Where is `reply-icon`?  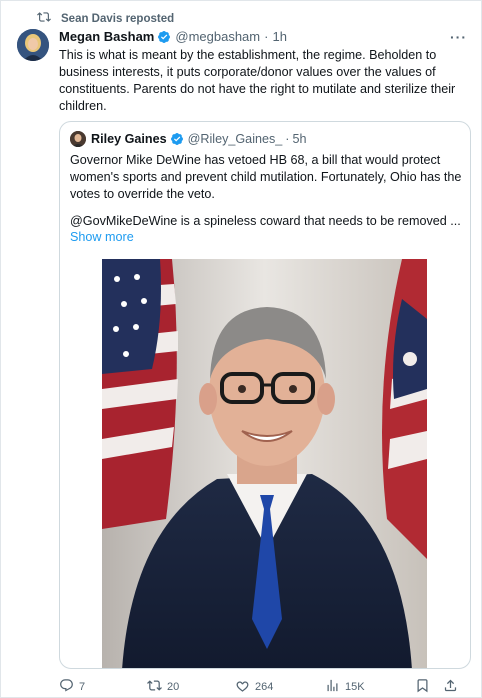 reply-icon is located at coordinates (66, 687).